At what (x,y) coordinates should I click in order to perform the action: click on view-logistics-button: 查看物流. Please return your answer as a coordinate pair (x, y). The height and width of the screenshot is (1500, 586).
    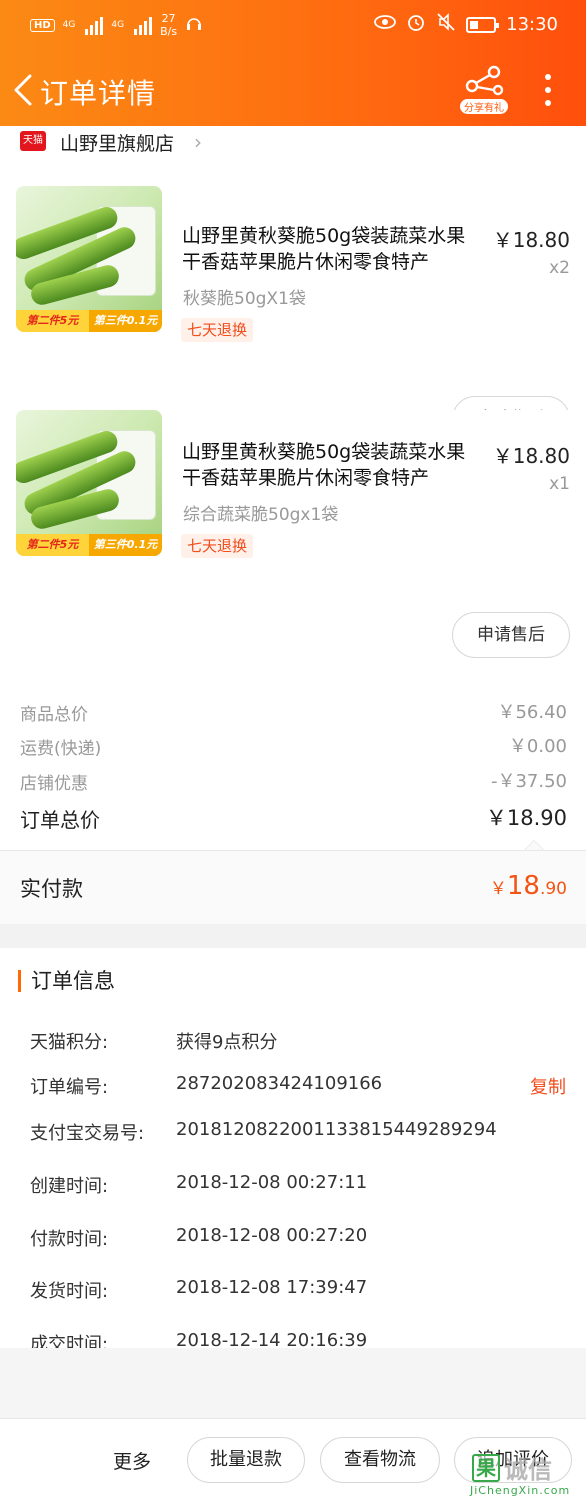
    Looking at the image, I should click on (380, 1460).